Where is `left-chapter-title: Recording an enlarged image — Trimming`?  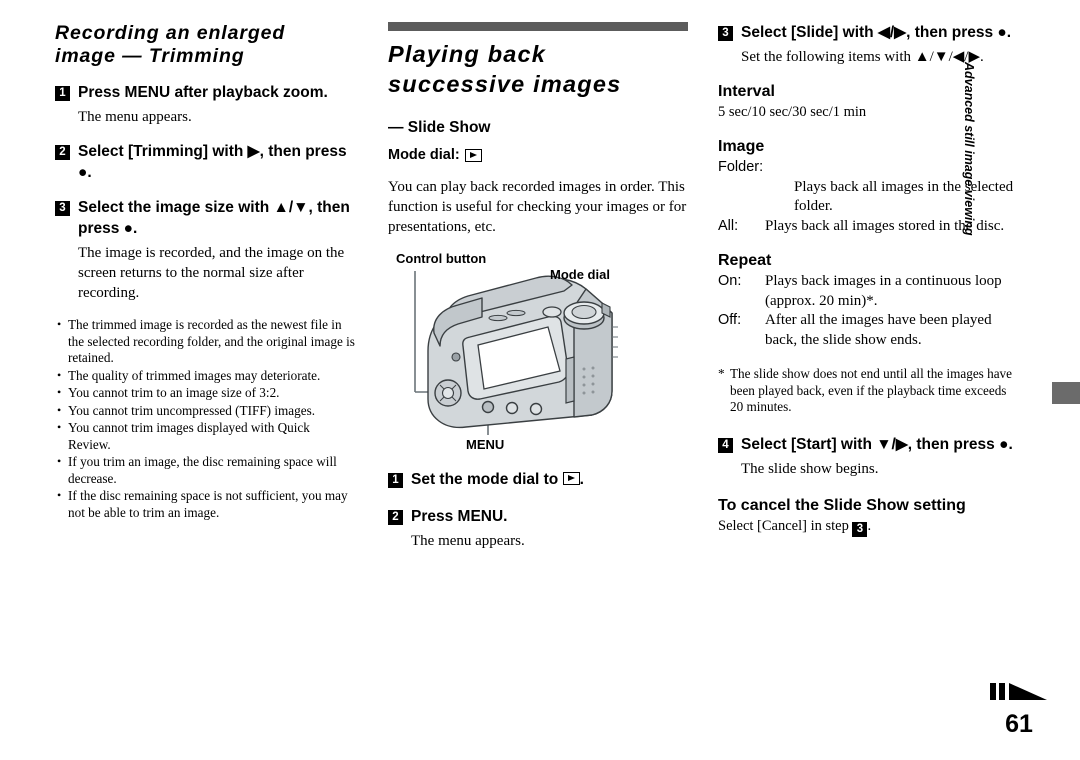
left-chapter-title: Recording an enlarged image — Trimming is located at coordinates (205, 45).